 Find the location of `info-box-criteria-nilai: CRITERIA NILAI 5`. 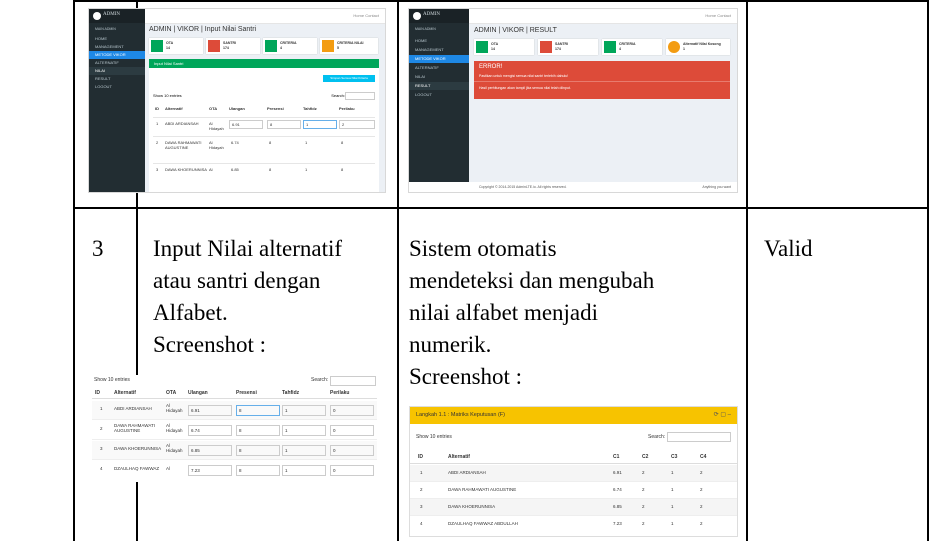

info-box-criteria-nilai: CRITERIA NILAI 5 is located at coordinates (349, 46).